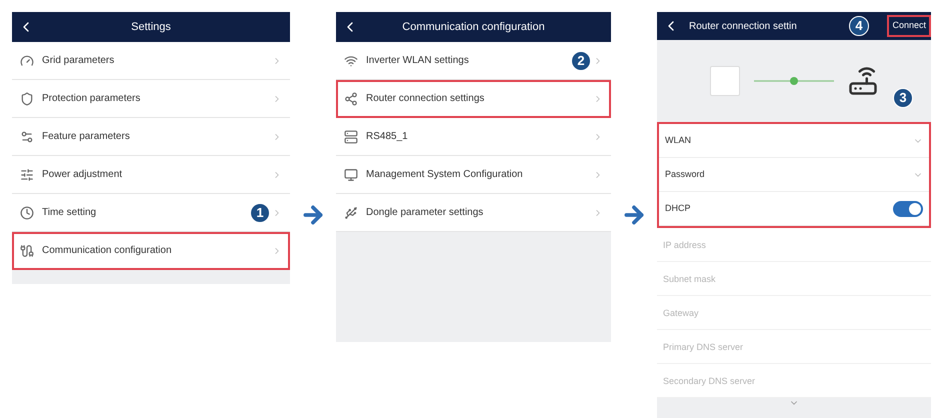  What do you see at coordinates (69, 213) in the screenshot?
I see `row-label: Time setting` at bounding box center [69, 213].